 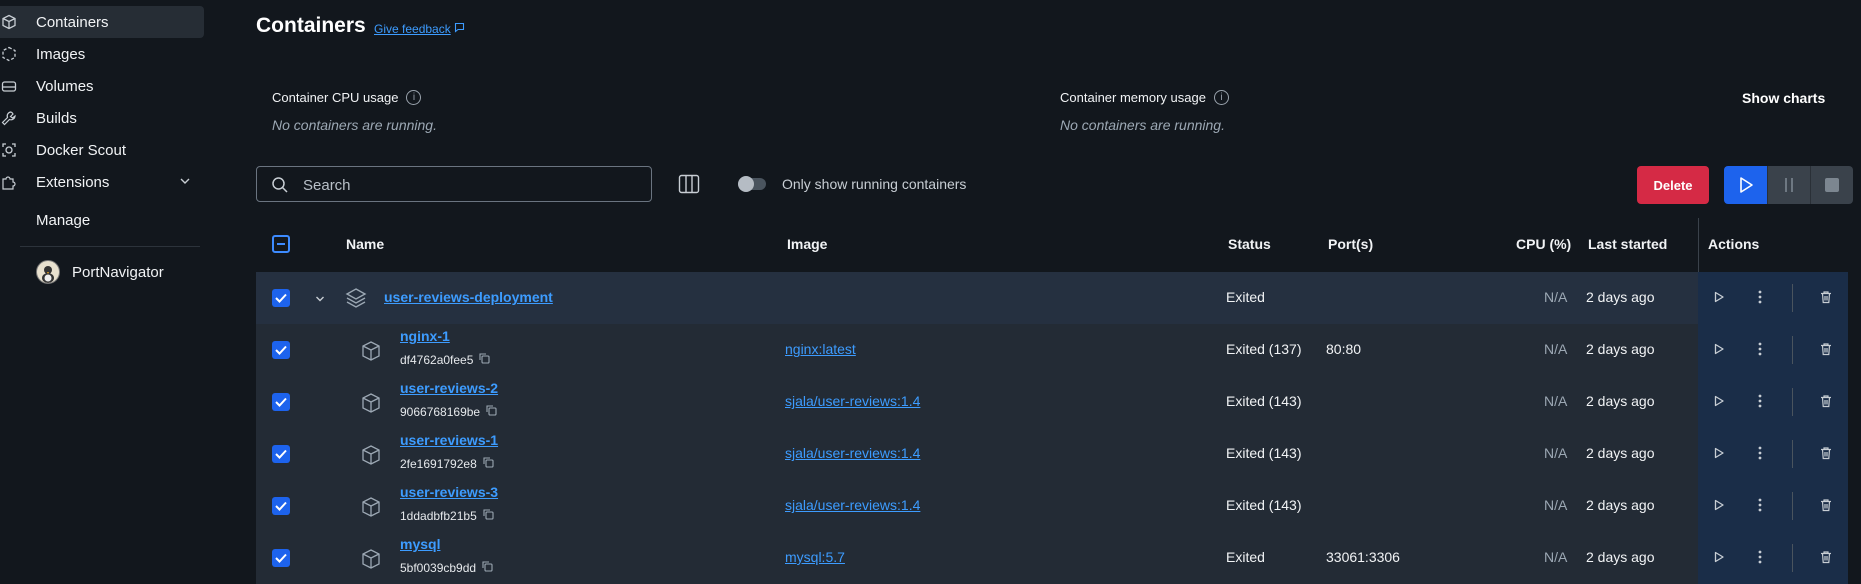 What do you see at coordinates (102, 54) in the screenshot?
I see `sidebar-item-images: Images` at bounding box center [102, 54].